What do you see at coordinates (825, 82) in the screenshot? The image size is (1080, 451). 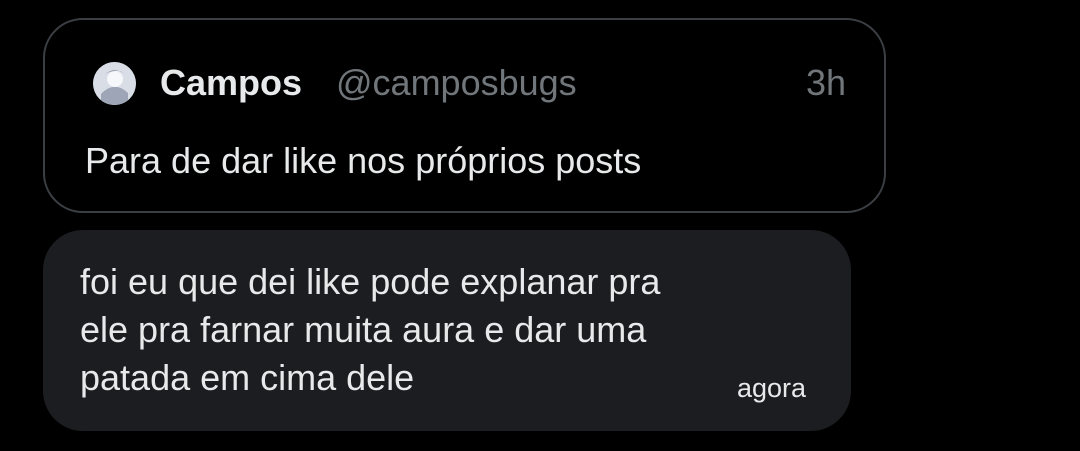 I see `post-time: 3h` at bounding box center [825, 82].